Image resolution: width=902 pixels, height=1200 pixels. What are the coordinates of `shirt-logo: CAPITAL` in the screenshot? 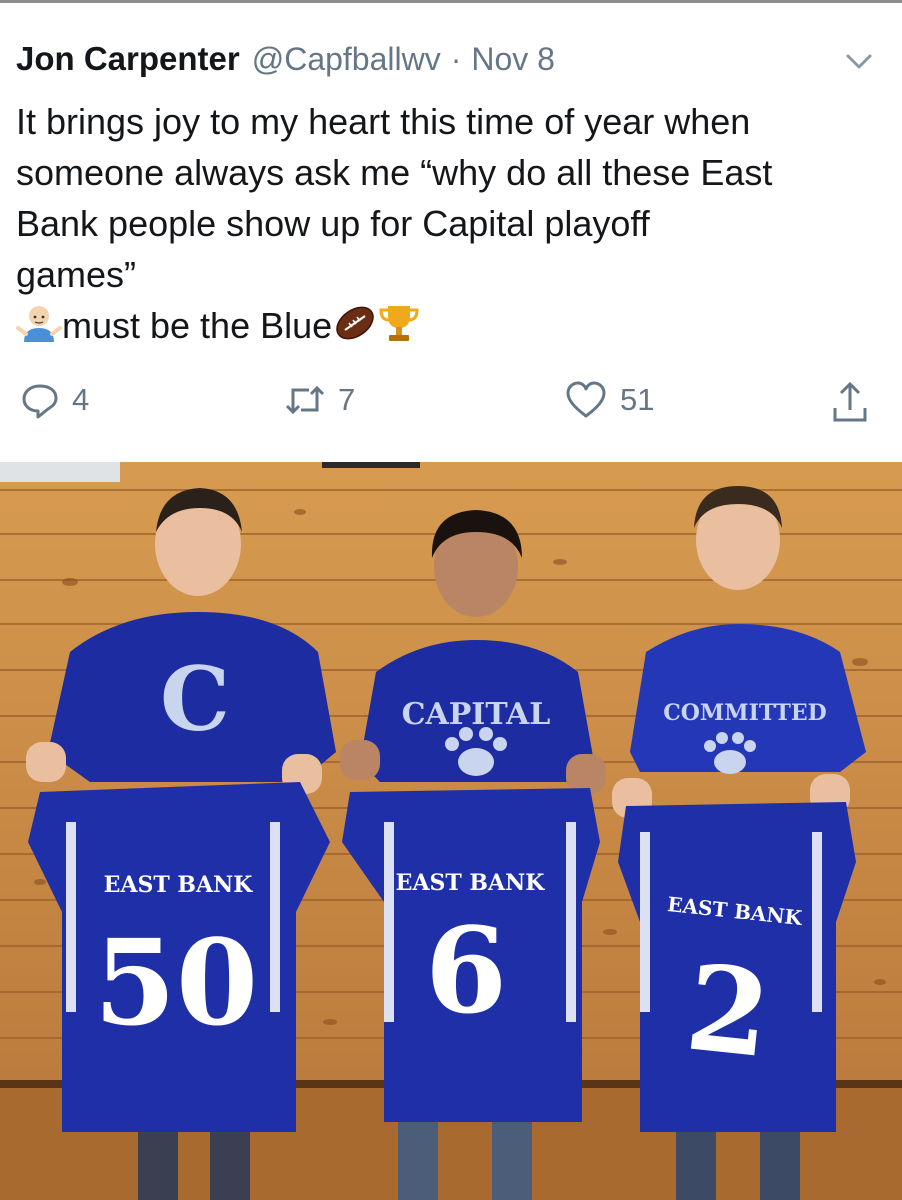 It's located at (476, 714).